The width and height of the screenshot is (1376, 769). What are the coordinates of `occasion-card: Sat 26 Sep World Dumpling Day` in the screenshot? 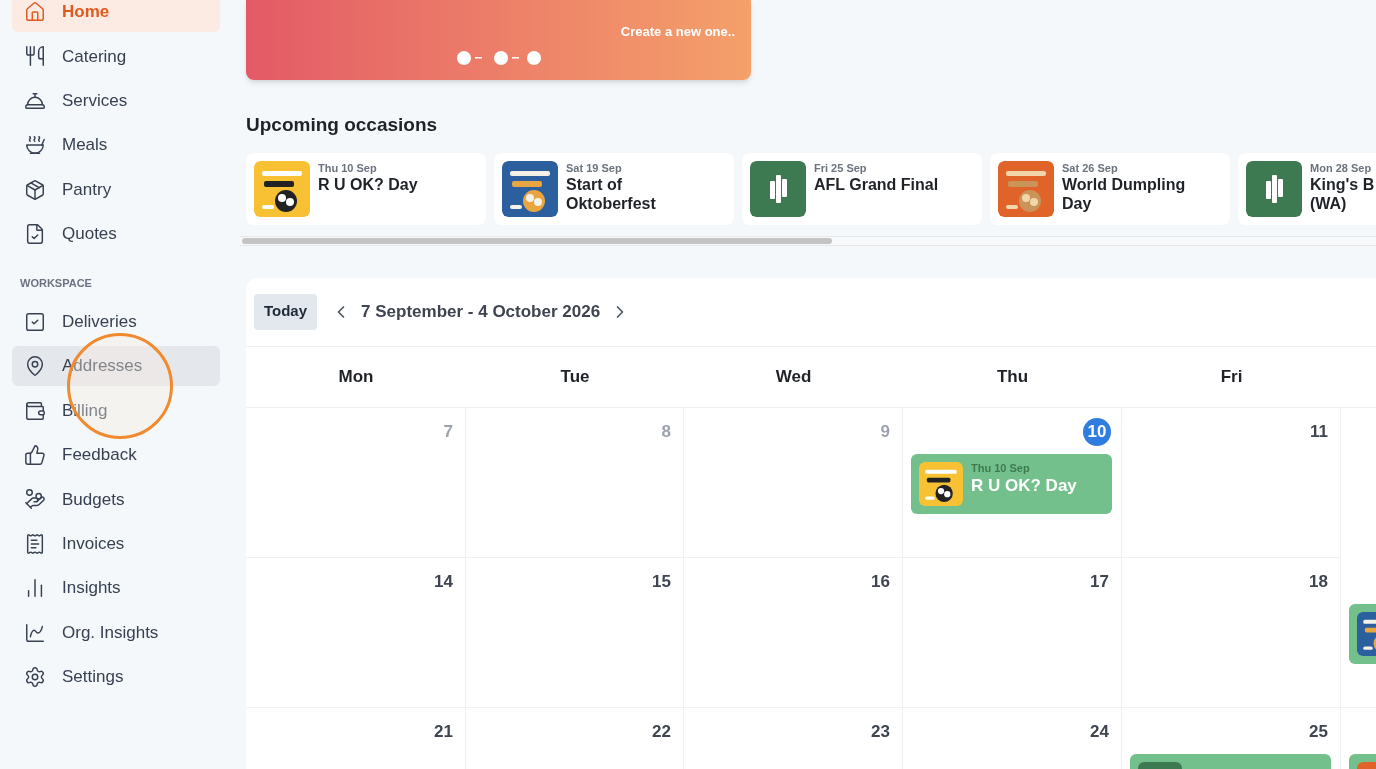 It's located at (1110, 188).